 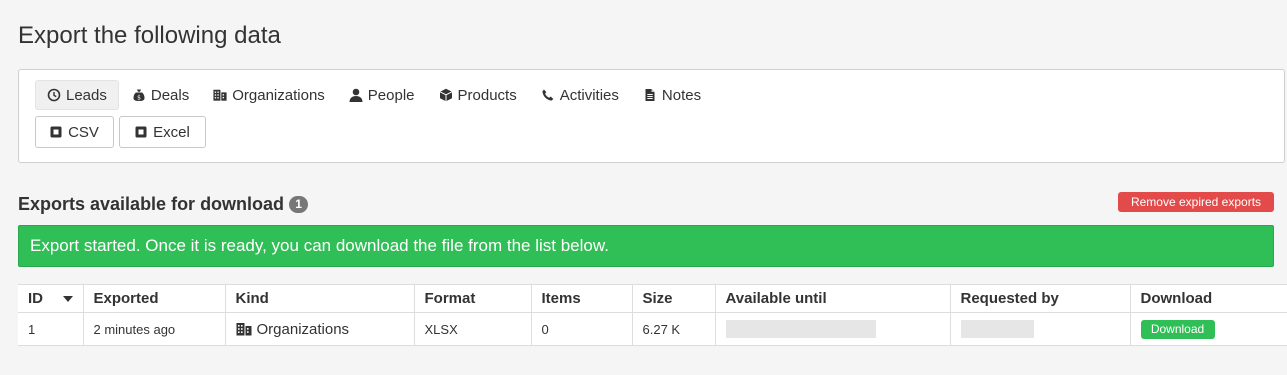 What do you see at coordinates (356, 95) in the screenshot?
I see `person-icon` at bounding box center [356, 95].